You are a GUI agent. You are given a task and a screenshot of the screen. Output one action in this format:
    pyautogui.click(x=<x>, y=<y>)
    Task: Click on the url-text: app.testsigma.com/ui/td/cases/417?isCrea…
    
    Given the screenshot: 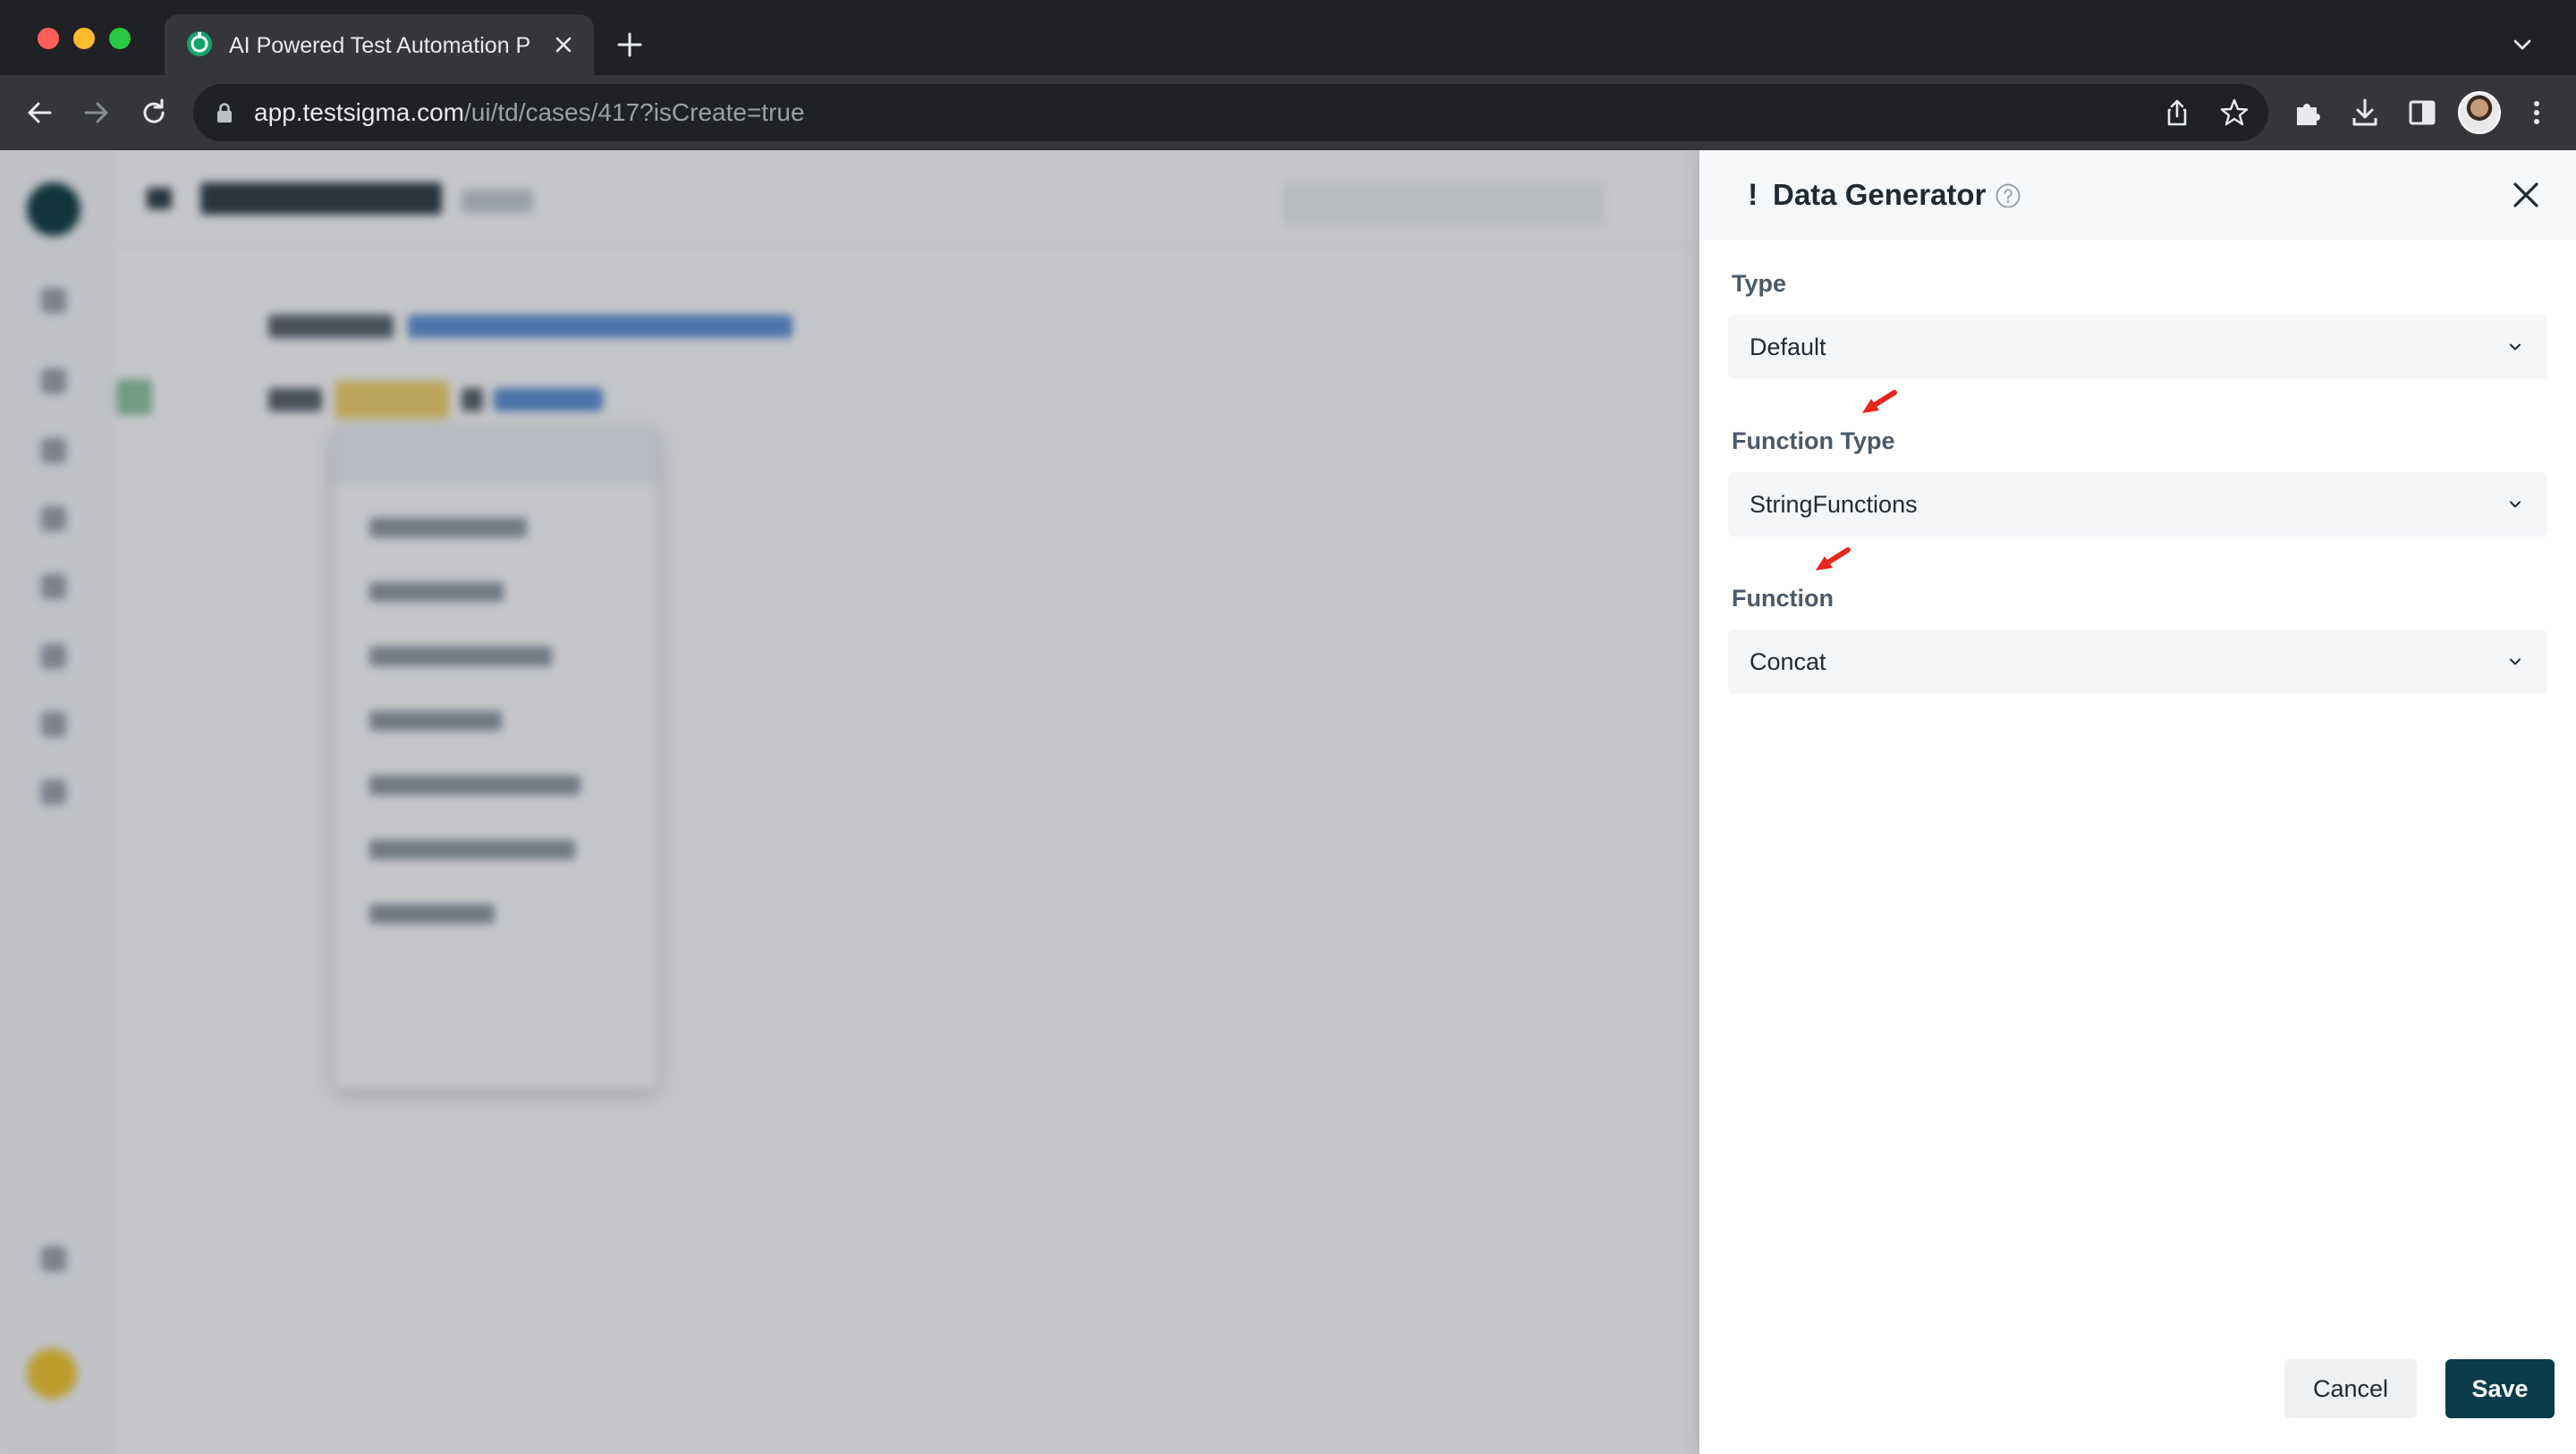 What is the action you would take?
    pyautogui.click(x=529, y=113)
    